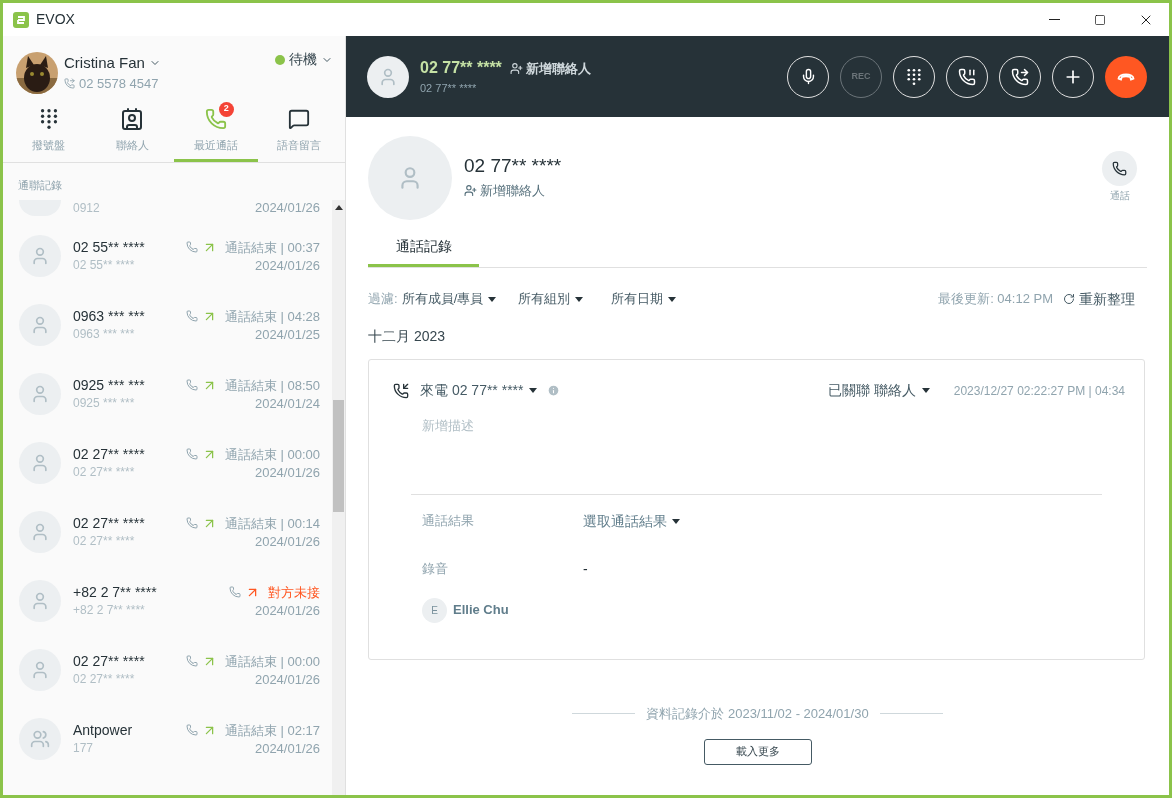 The image size is (1172, 798). Describe the element at coordinates (196, 532) in the screenshot. I see `call-entry: 02 27** **** 02 27** **** 通話結束 | 00:14 2024/01/26` at that location.